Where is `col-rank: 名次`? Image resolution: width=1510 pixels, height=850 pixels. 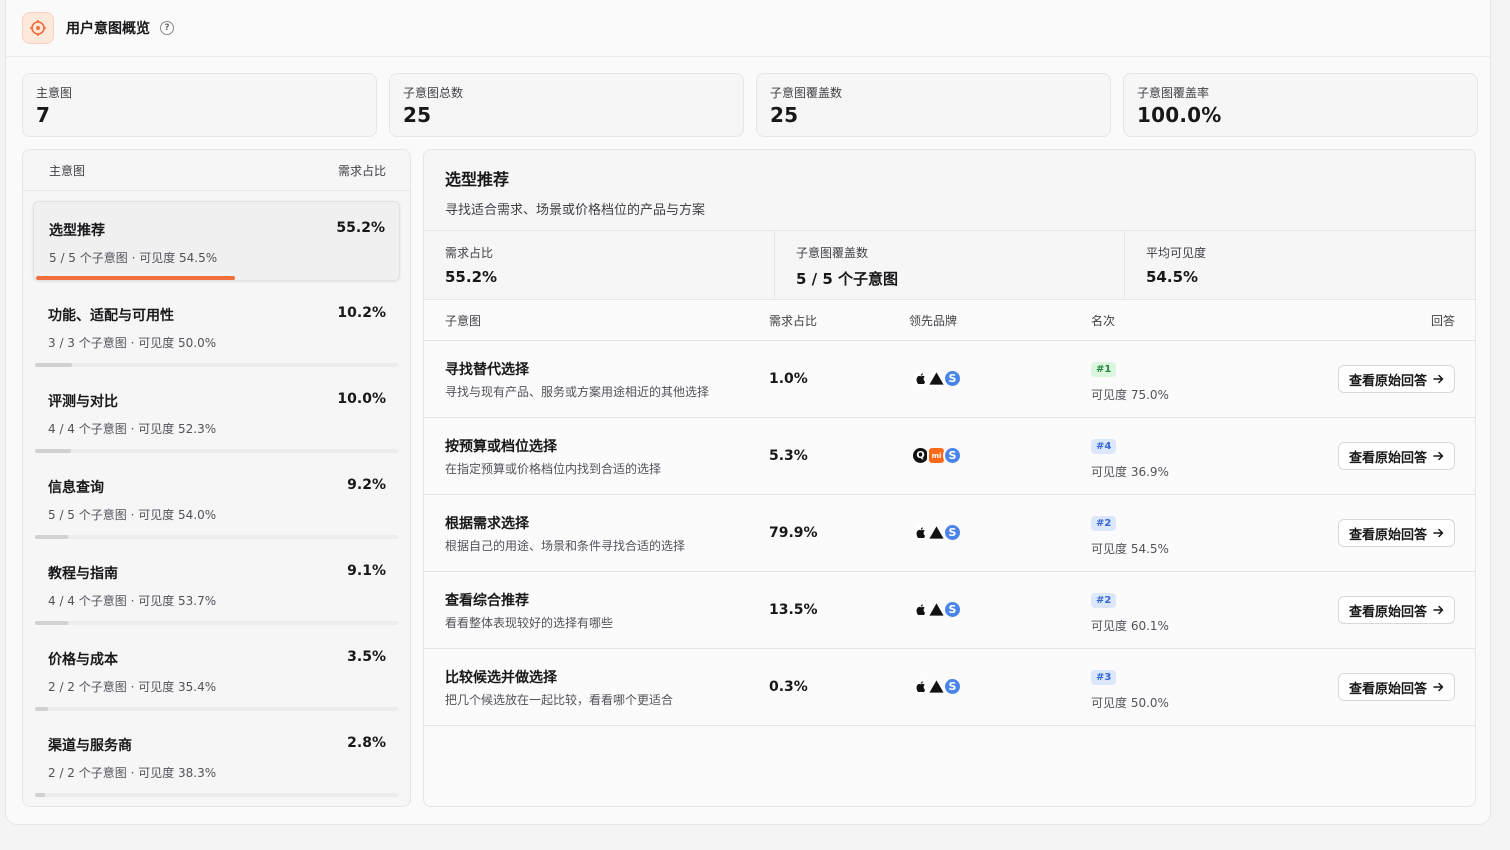
col-rank: 名次 is located at coordinates (1103, 320).